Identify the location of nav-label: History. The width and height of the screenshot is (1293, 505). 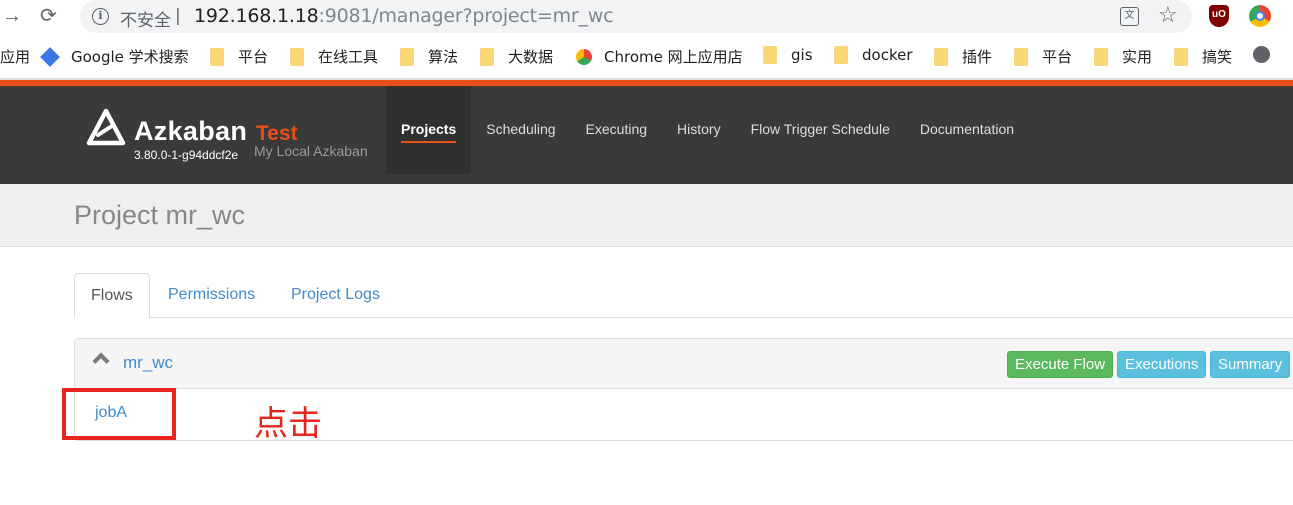
(699, 129).